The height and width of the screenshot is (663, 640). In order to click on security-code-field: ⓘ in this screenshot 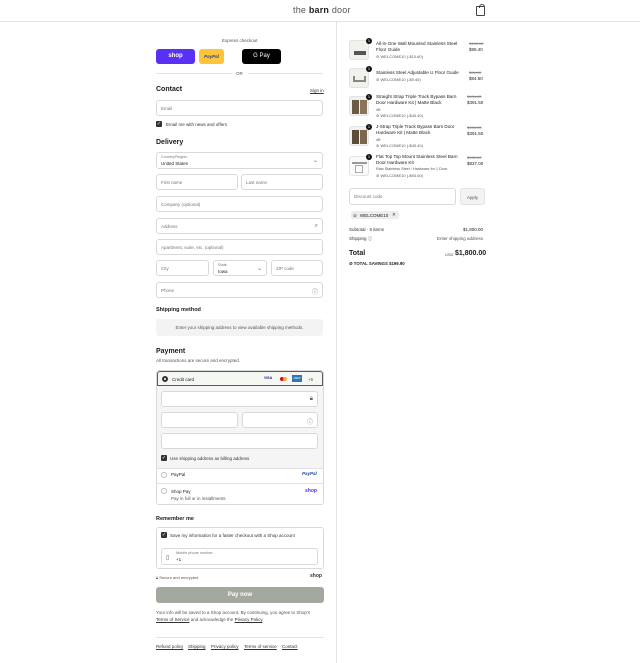, I will do `click(280, 420)`.